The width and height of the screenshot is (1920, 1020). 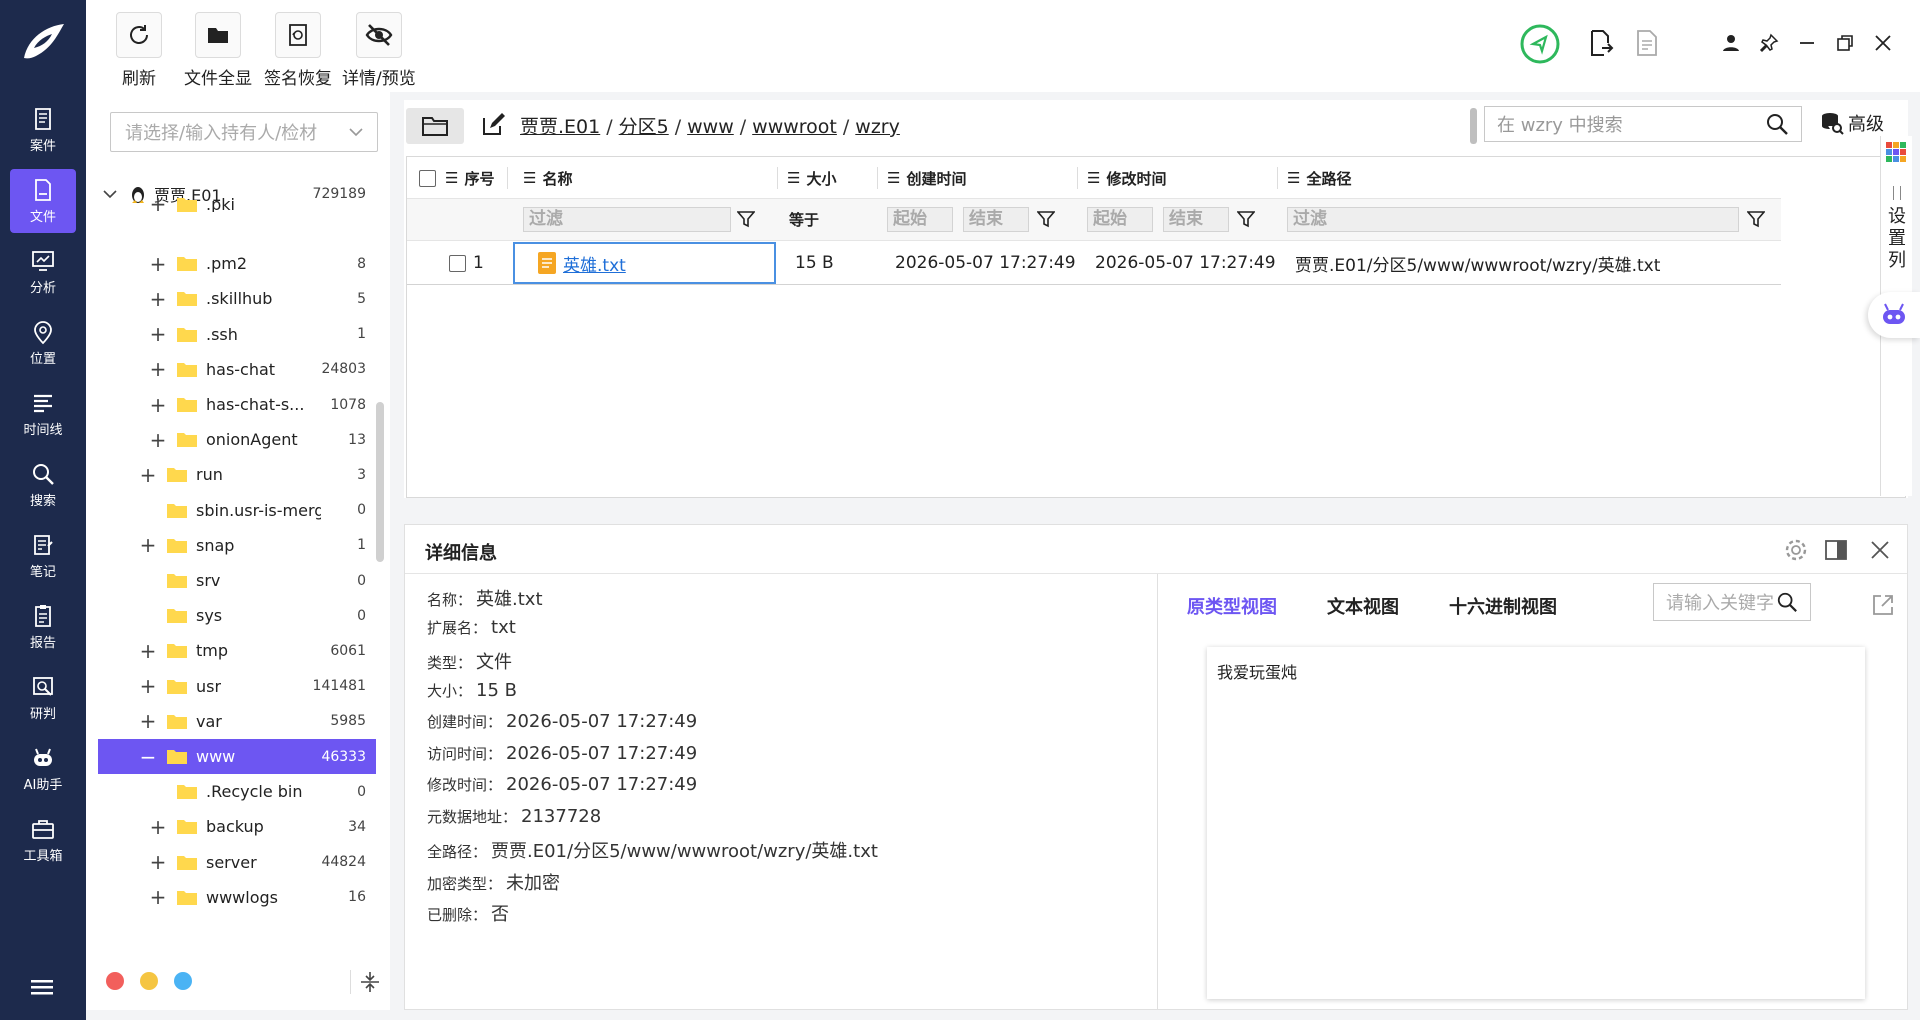 What do you see at coordinates (43, 627) in the screenshot?
I see `nav-item-7: 报告` at bounding box center [43, 627].